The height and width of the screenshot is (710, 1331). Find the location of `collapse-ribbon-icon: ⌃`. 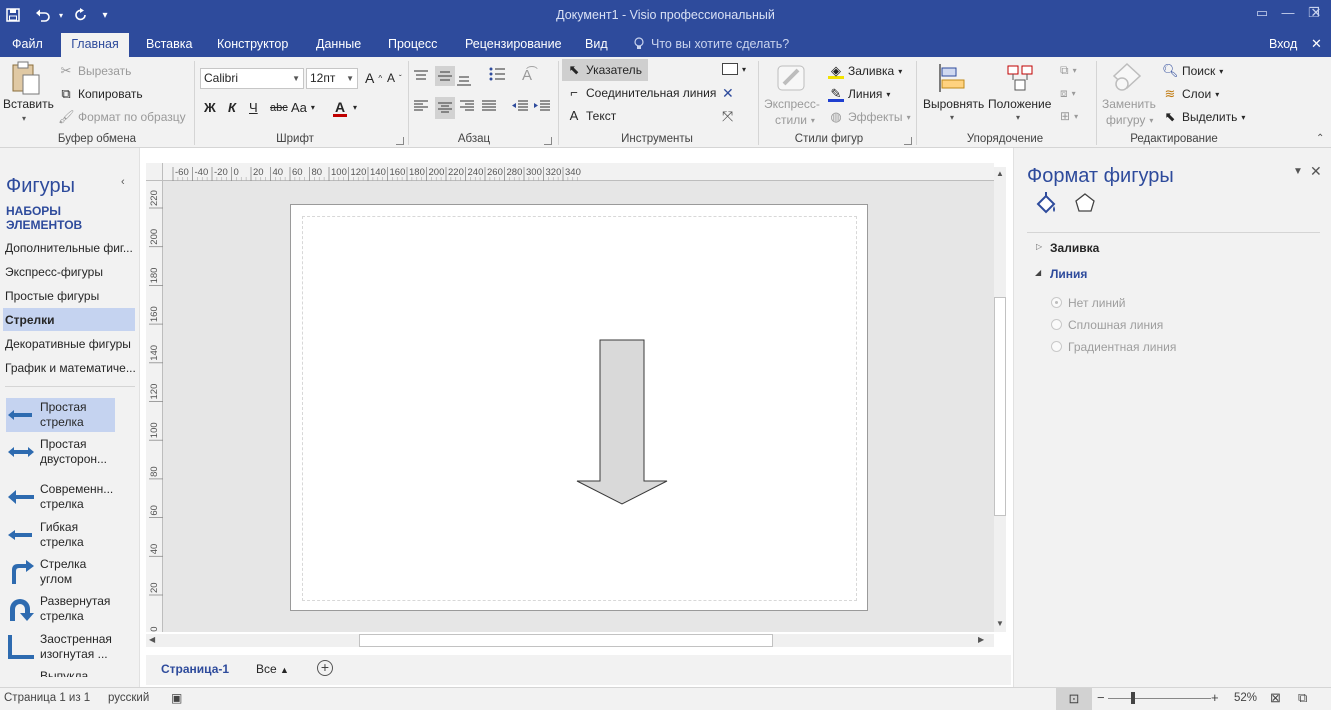

collapse-ribbon-icon: ⌃ is located at coordinates (1320, 138).